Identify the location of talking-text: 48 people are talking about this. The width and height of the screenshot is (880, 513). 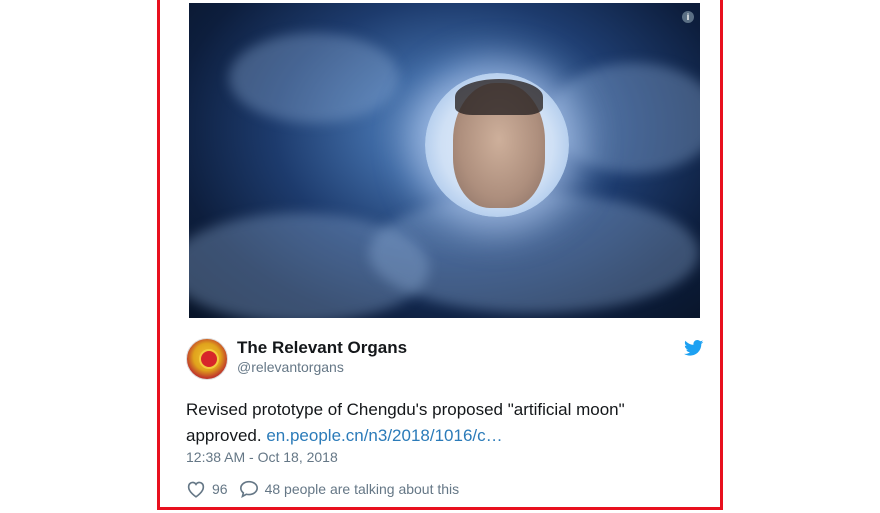
(362, 489).